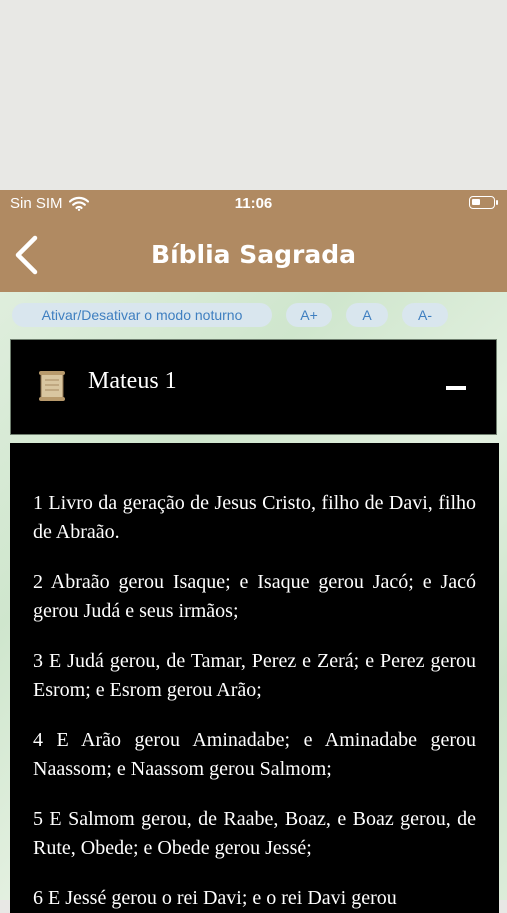 The height and width of the screenshot is (913, 507). I want to click on night-mode-toggle-button: Ativar/Desativar o modo noturno, so click(142, 315).